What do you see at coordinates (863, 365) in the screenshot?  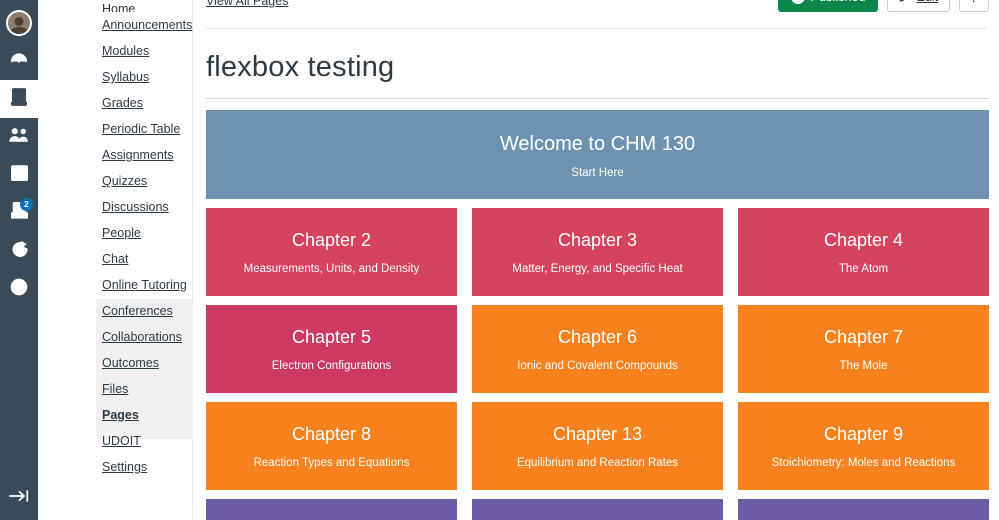 I see `chapter-card-subtitle: The Mole` at bounding box center [863, 365].